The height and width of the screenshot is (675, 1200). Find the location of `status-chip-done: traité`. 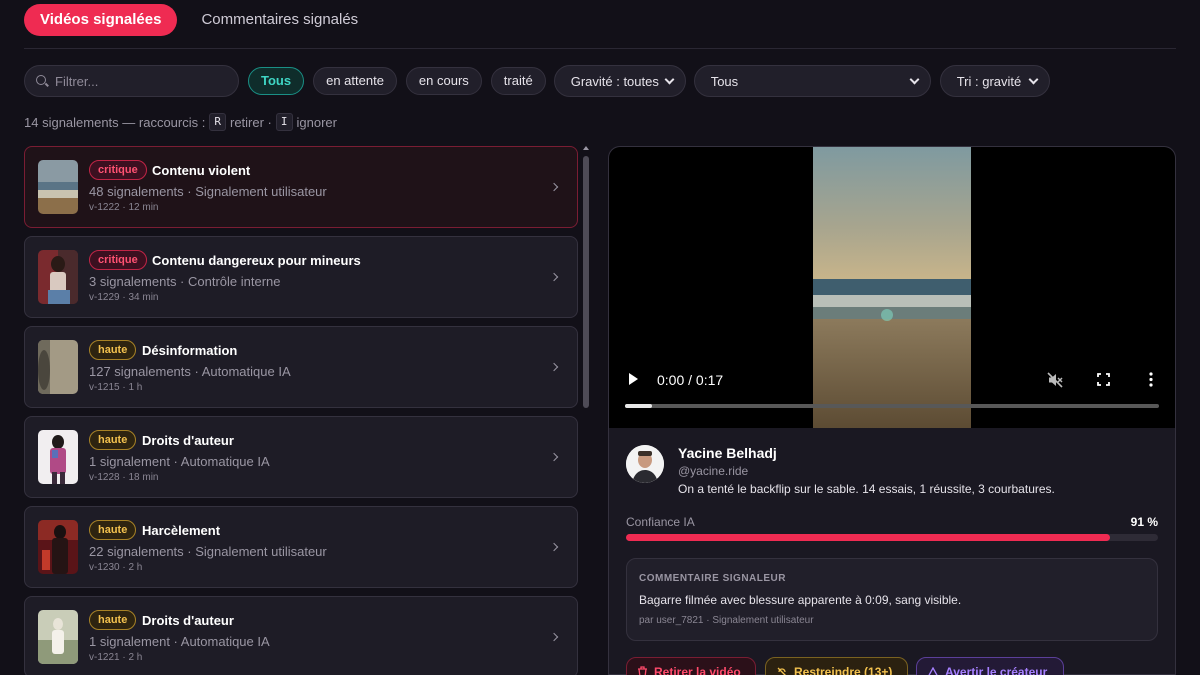

status-chip-done: traité is located at coordinates (518, 81).